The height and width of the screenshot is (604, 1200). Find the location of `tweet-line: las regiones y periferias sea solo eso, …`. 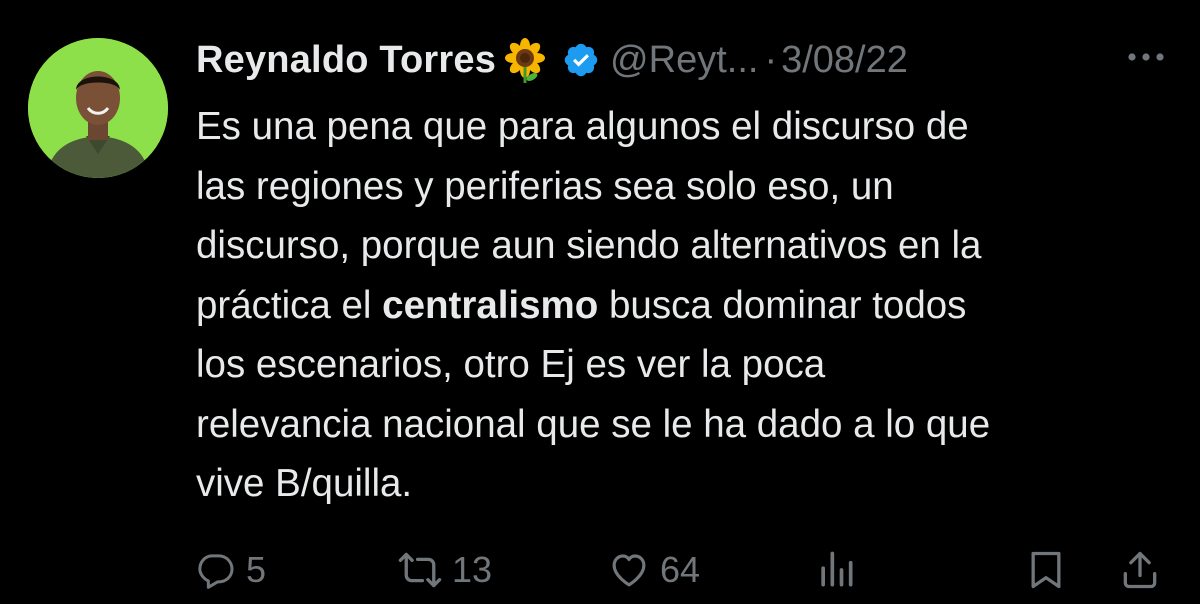

tweet-line: las regiones y periferias sea solo eso, … is located at coordinates (545, 186).